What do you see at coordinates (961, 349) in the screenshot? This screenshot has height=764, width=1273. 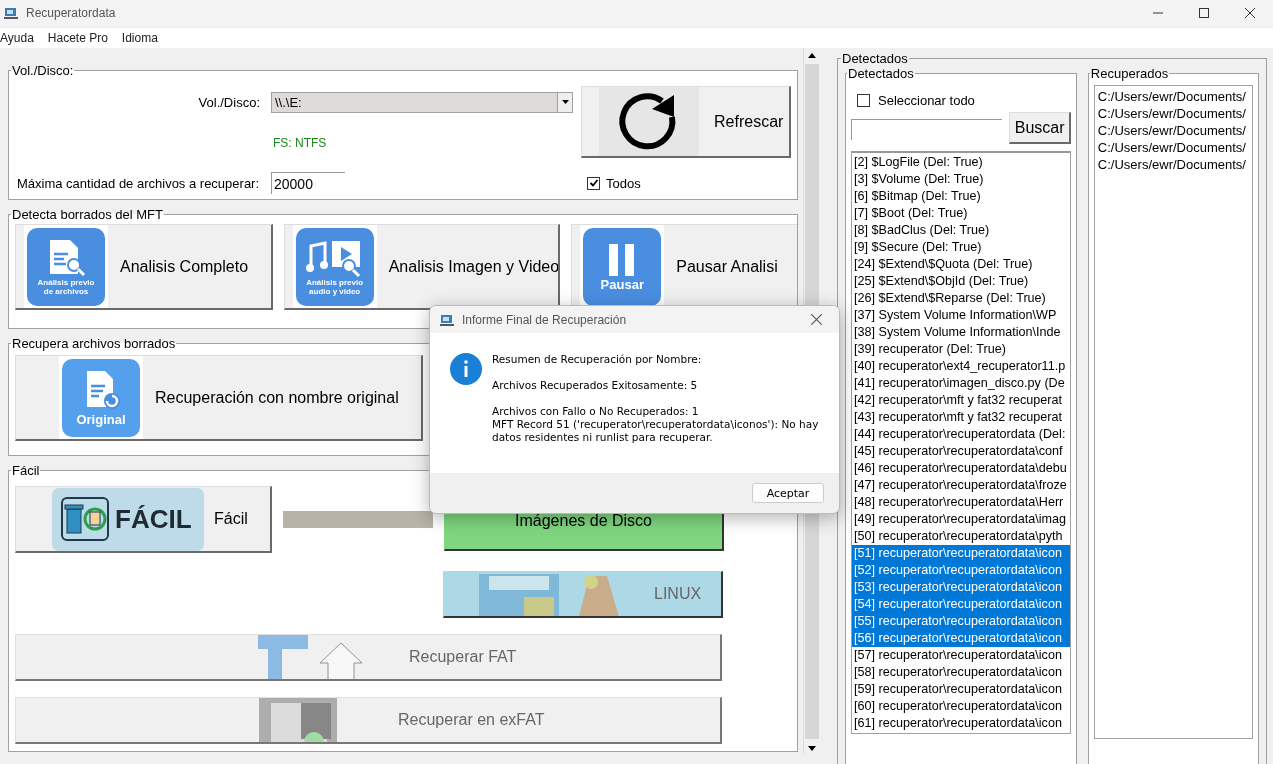 I see `list-item: [39] recuperator (Del: True)` at bounding box center [961, 349].